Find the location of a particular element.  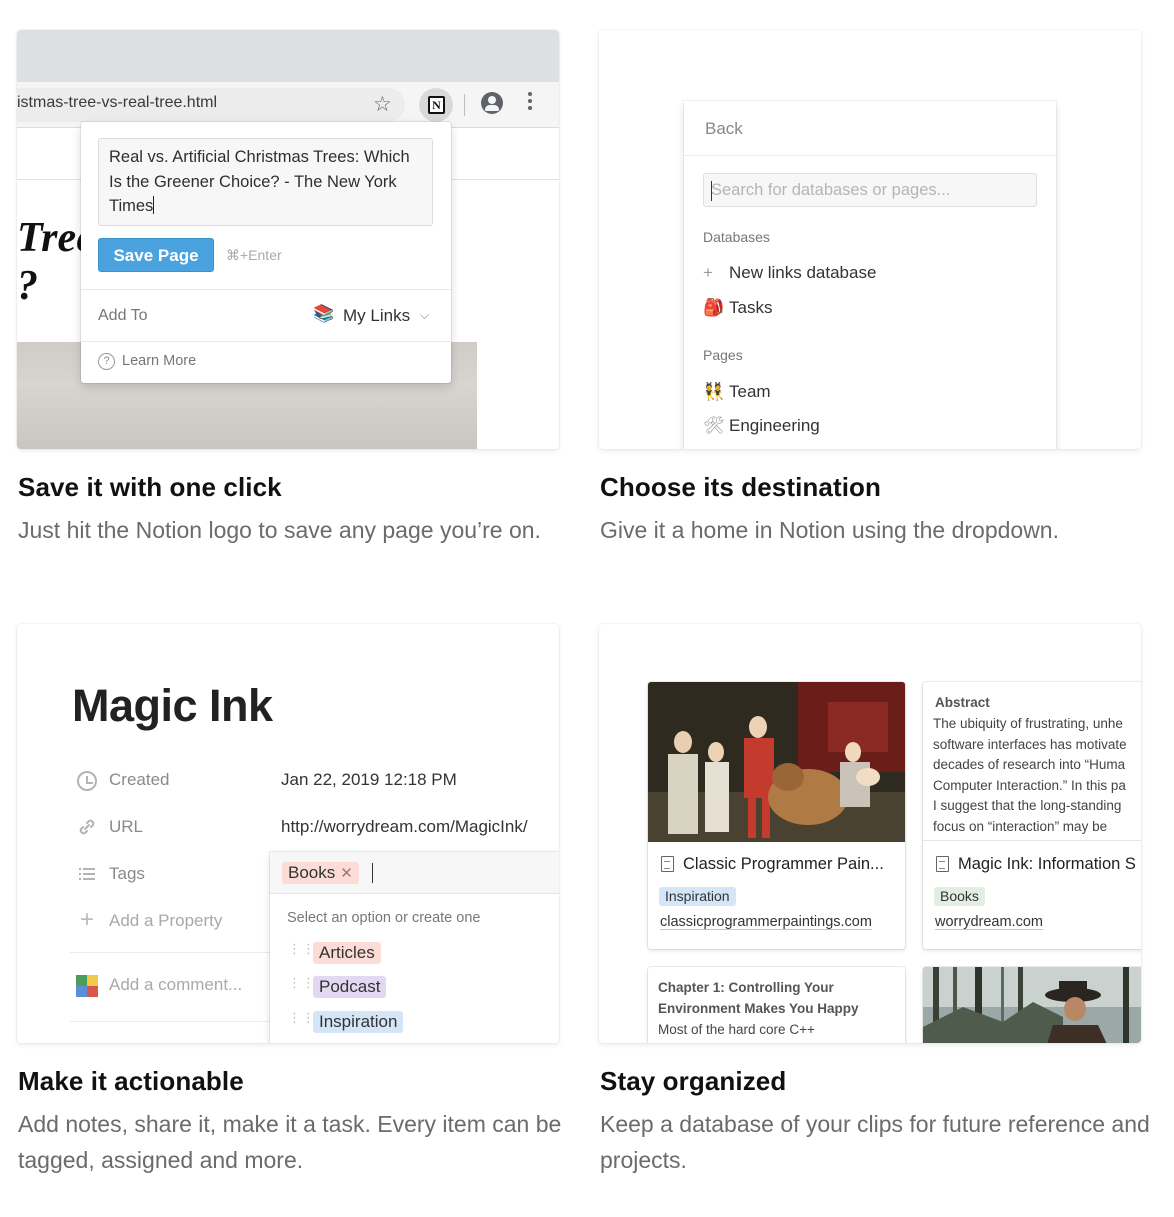

gallery-card-link: classicprogrammerpaintings.com is located at coordinates (766, 922).